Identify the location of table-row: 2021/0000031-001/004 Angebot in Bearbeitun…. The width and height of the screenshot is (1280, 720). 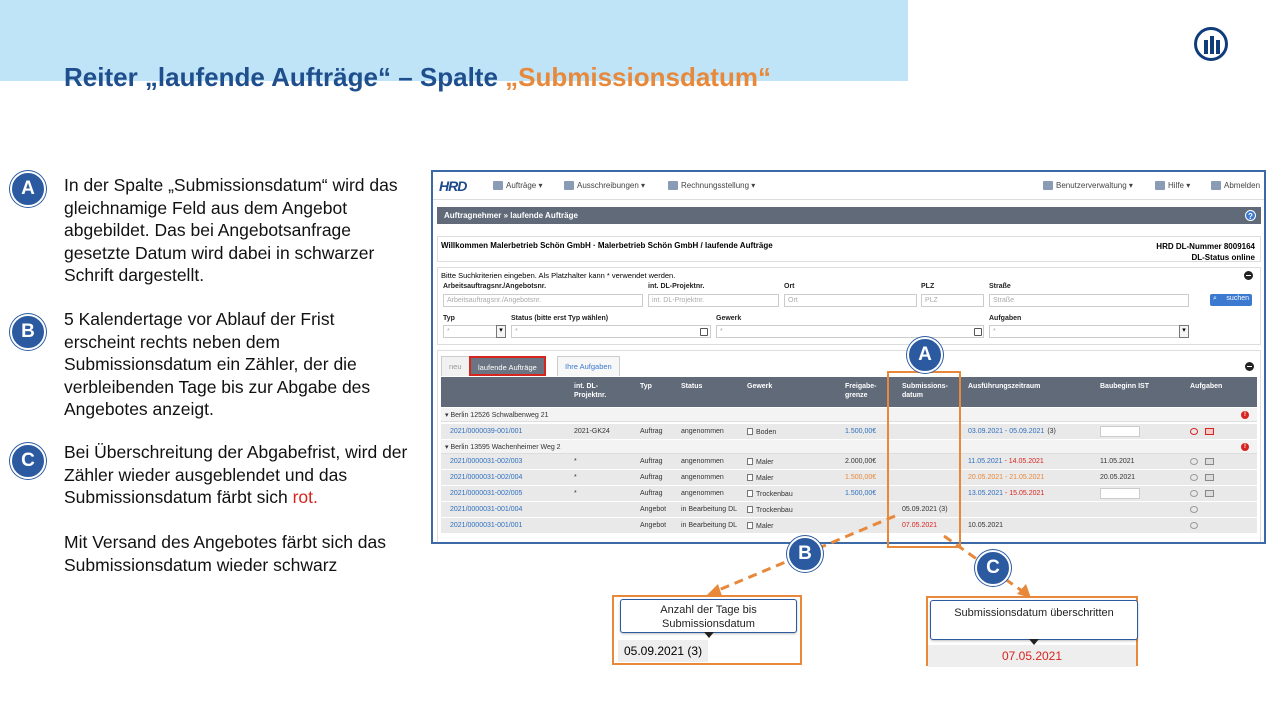
(849, 510).